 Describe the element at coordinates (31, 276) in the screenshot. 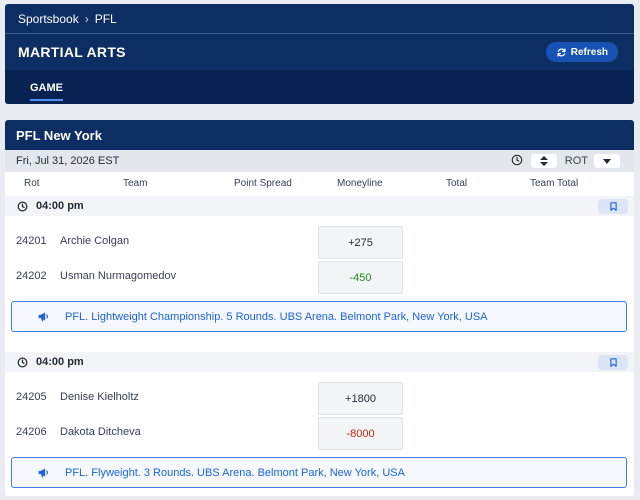

I see `rot-number: 24202` at that location.